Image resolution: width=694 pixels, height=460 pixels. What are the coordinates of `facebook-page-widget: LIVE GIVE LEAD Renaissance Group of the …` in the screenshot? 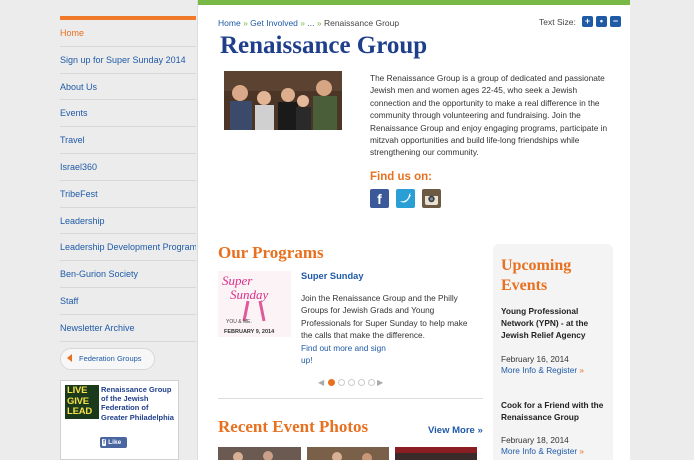 It's located at (119, 420).